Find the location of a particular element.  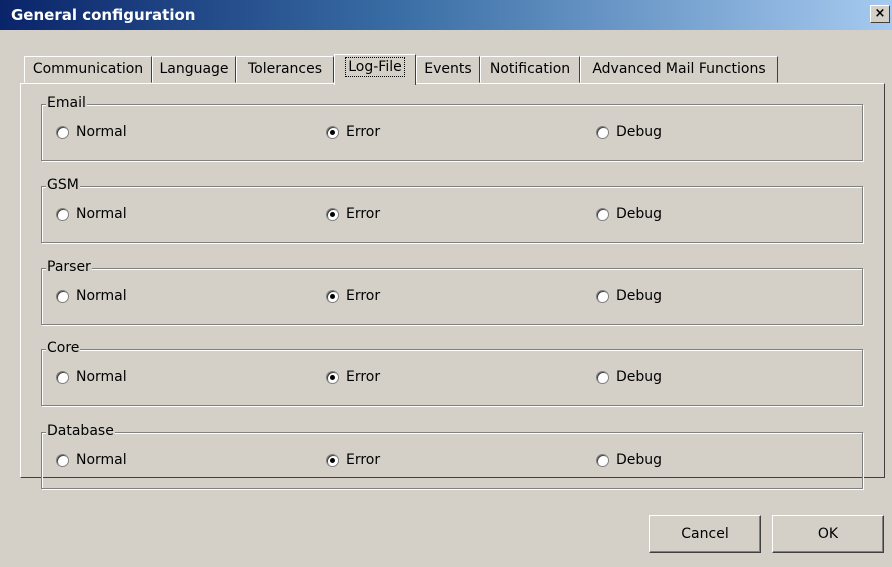

group-database: Database Normal Error Debug is located at coordinates (452, 456).